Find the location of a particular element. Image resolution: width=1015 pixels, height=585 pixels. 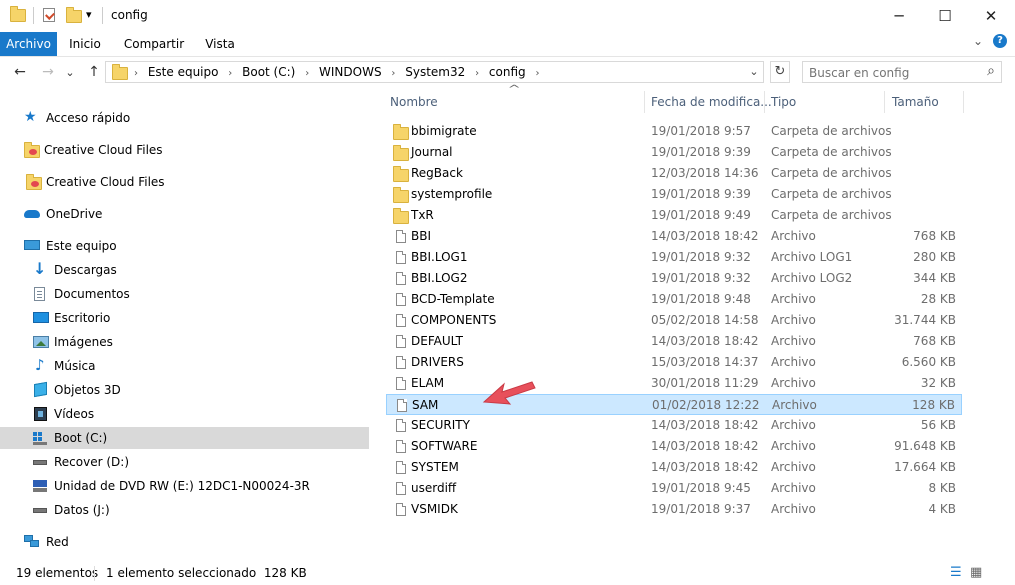

up-button: ↑ is located at coordinates (94, 72).